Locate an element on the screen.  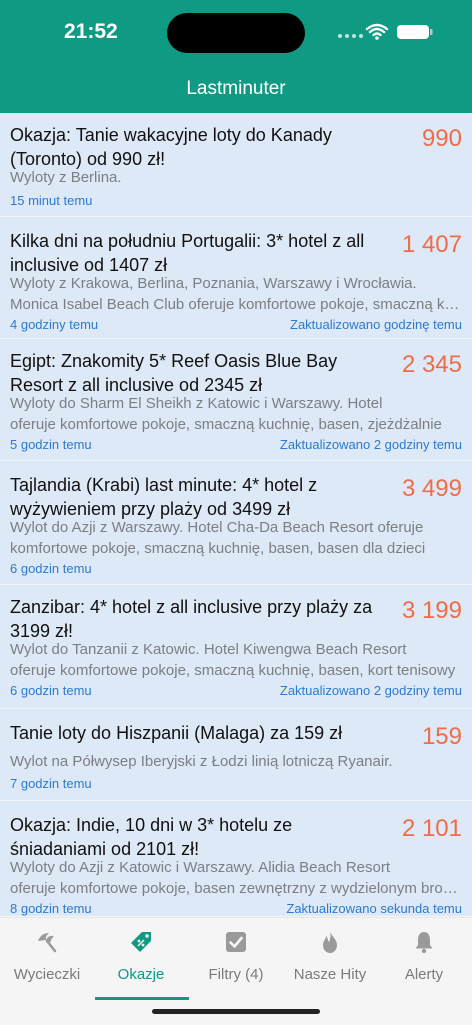
status-icons is located at coordinates (385, 31).